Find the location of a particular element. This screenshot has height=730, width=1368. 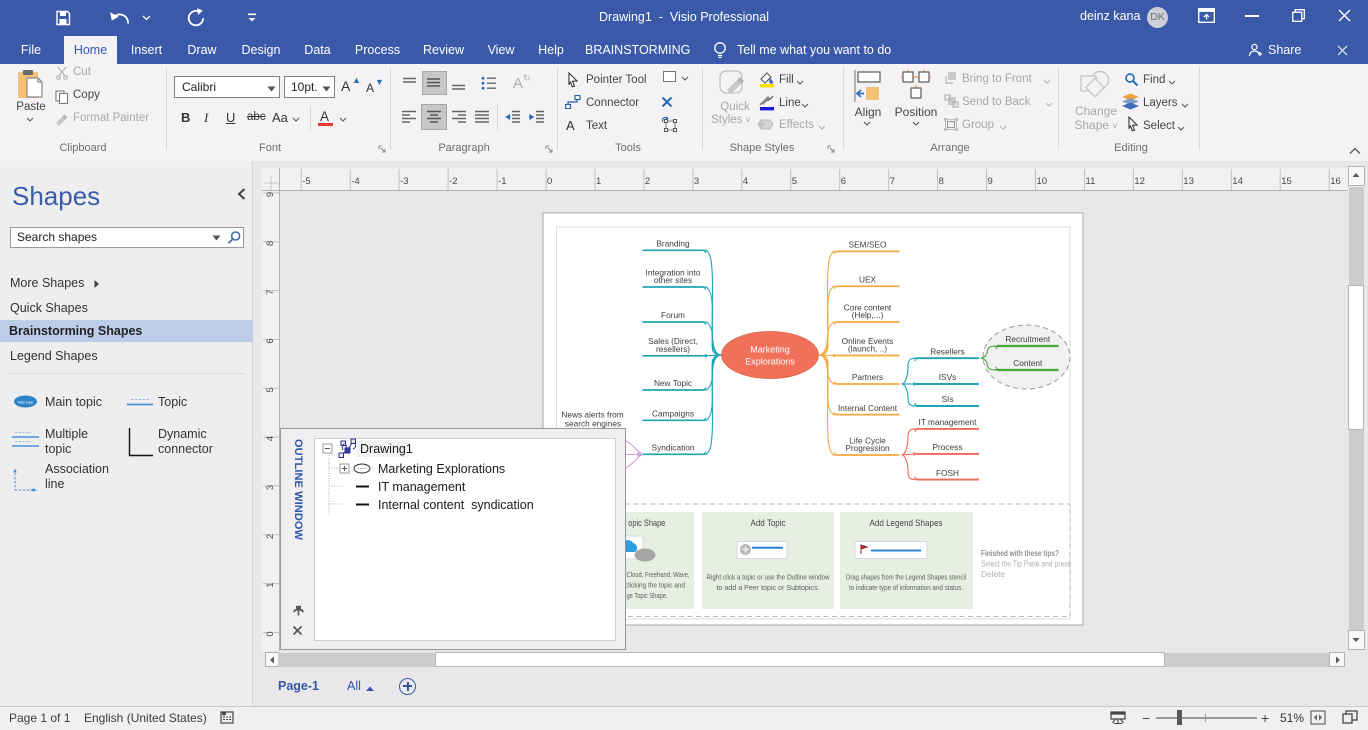

svg-text: -2 is located at coordinates (453, 181).